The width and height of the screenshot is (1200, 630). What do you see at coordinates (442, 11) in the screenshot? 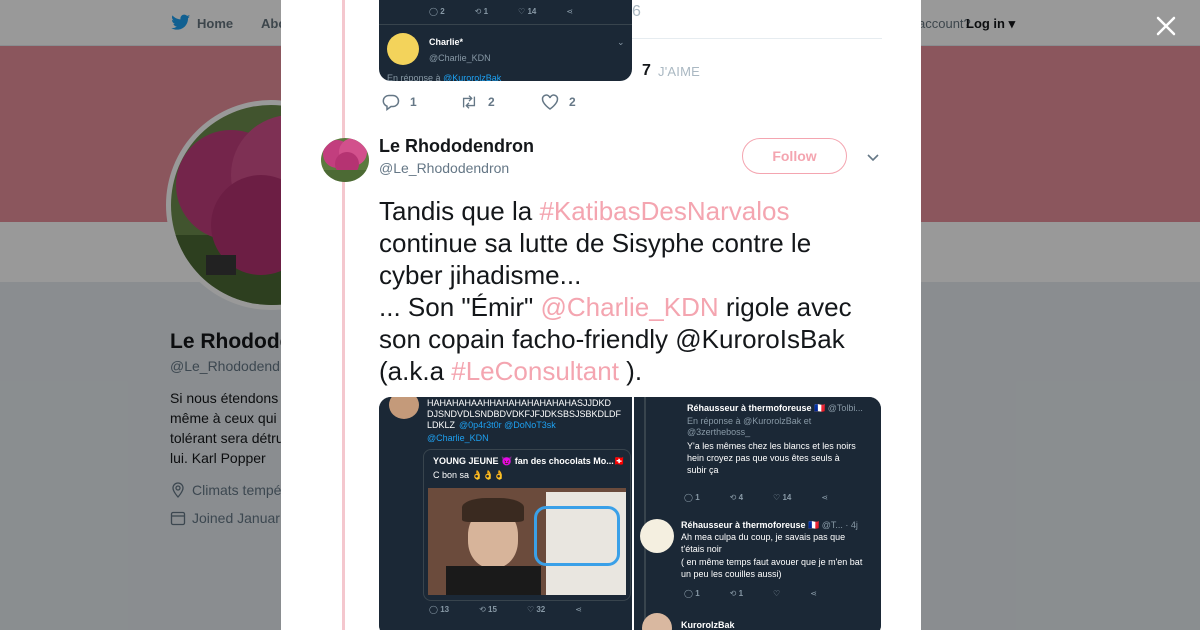
I see `embedded-reply-count: 2` at bounding box center [442, 11].